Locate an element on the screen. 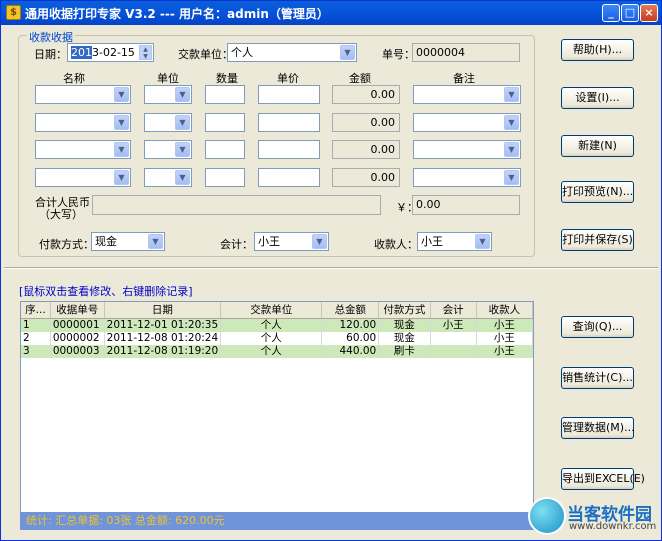 This screenshot has width=662, height=541. col-header-accountant: 会计 is located at coordinates (453, 310).